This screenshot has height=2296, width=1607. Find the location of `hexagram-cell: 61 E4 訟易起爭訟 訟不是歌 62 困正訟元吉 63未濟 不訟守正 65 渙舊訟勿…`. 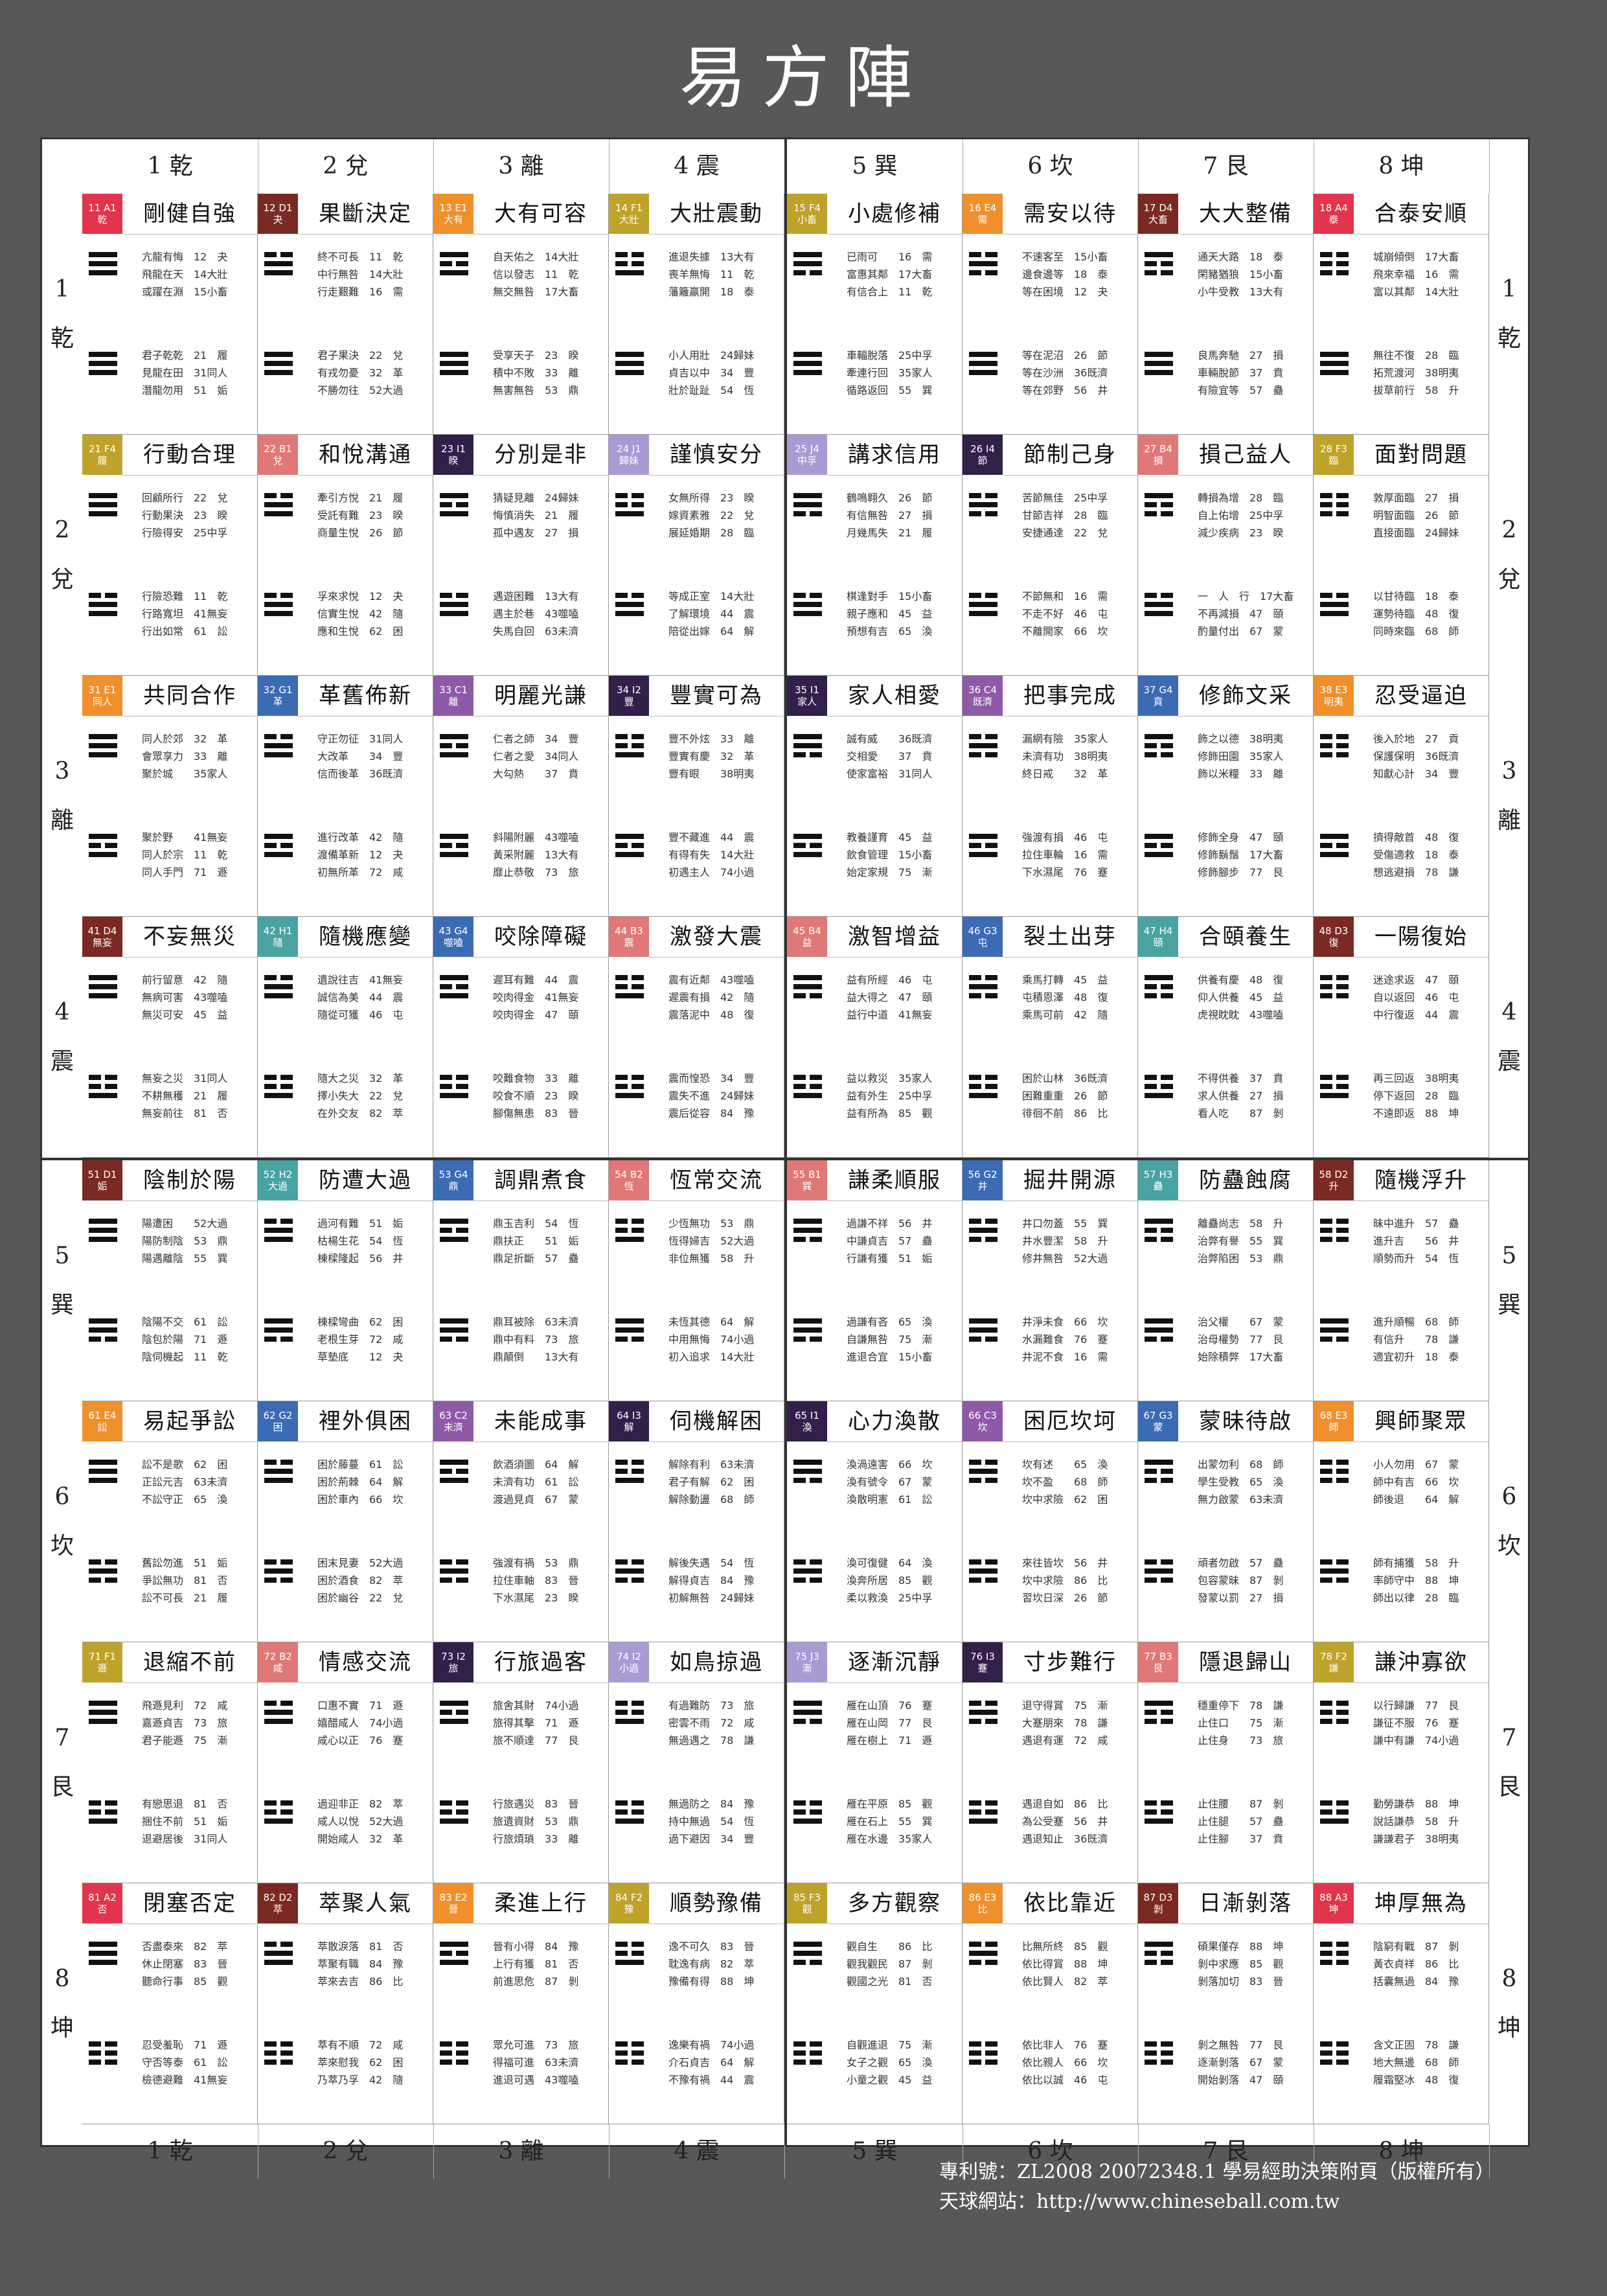

hexagram-cell: 61 E4 訟易起爭訟 訟不是歌 62 困正訟元吉 63未濟 不訟守正 65 渙舊訟勿… is located at coordinates (170, 1522).